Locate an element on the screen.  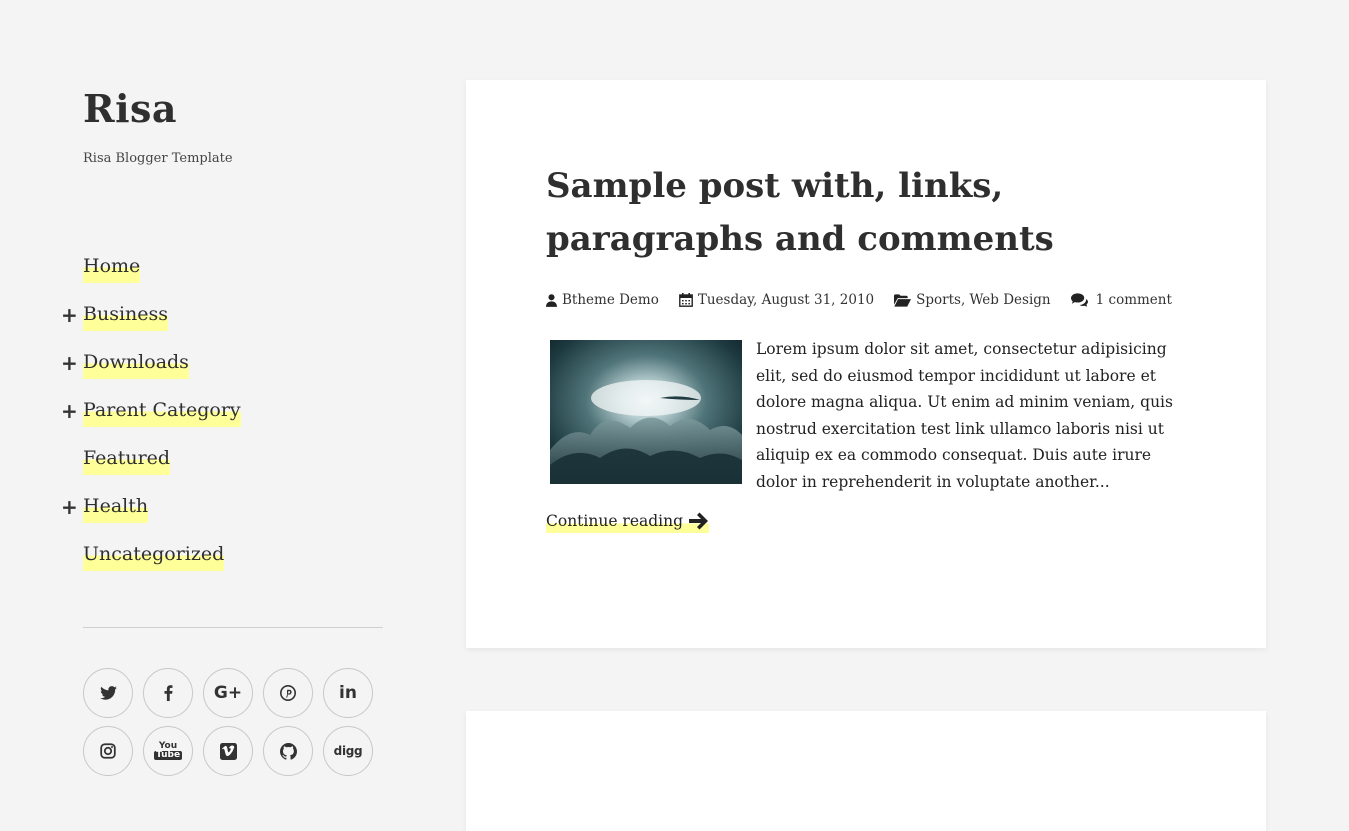
site-description: Risa Blogger Template is located at coordinates (158, 158).